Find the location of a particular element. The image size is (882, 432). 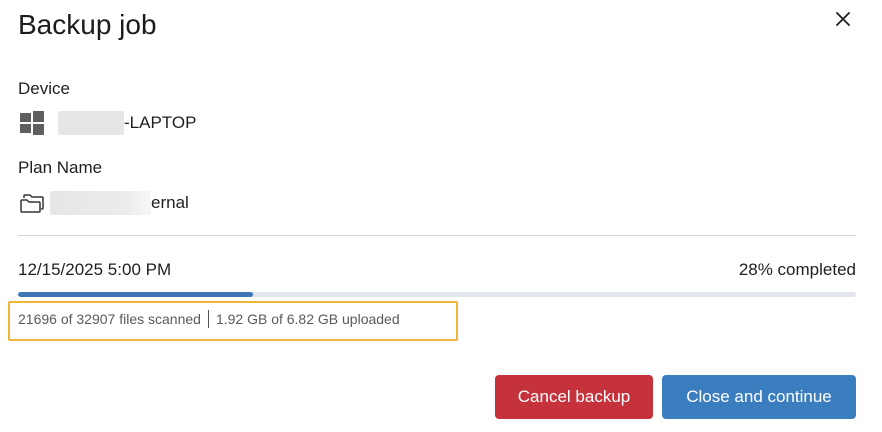

uploaded-text: 1.92 GB of 6.82 GB uploaded is located at coordinates (307, 319).